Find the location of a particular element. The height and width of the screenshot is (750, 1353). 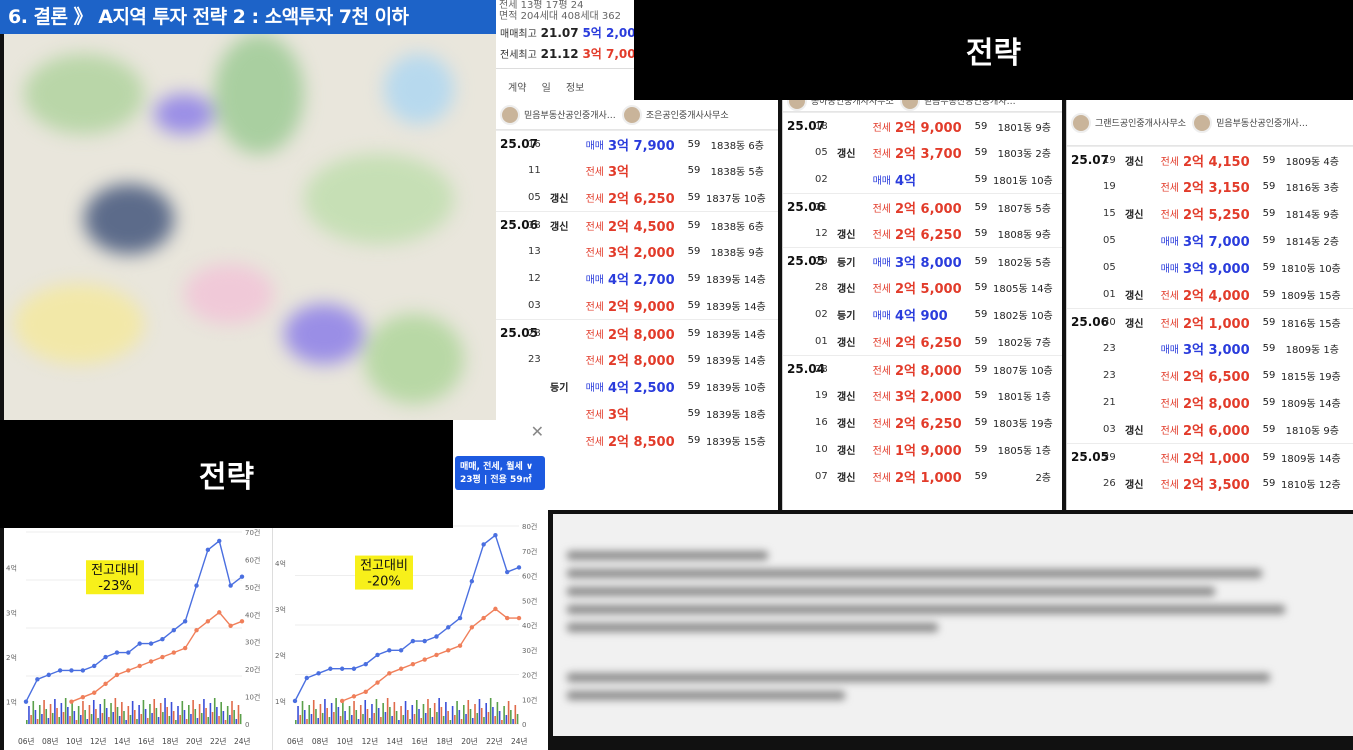

transaction-row: 02 등기 매매 4억 900 59 1802동 10층 is located at coordinates (922, 314).